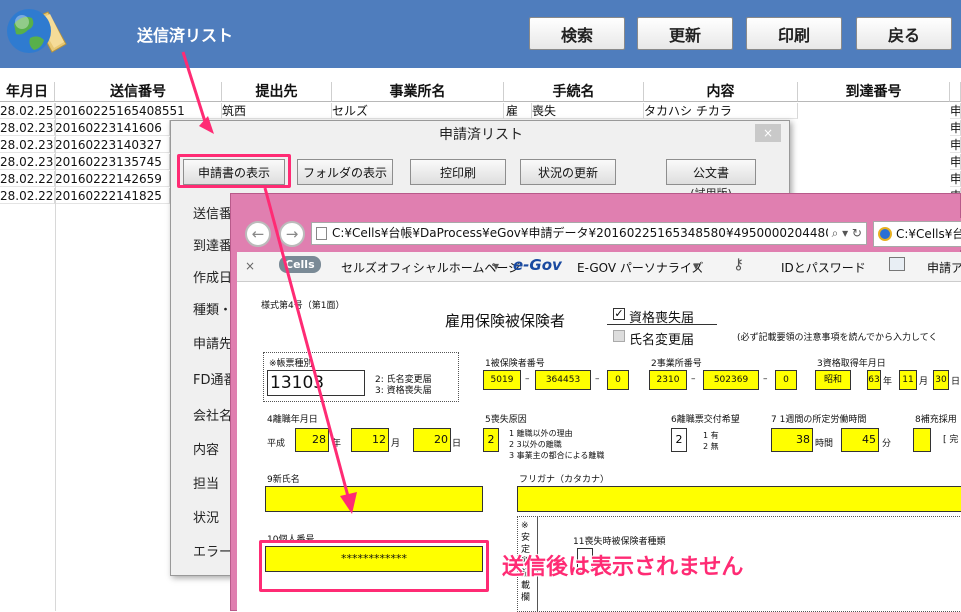 The width and height of the screenshot is (961, 612). I want to click on annotation-arrows, so click(269, 282).